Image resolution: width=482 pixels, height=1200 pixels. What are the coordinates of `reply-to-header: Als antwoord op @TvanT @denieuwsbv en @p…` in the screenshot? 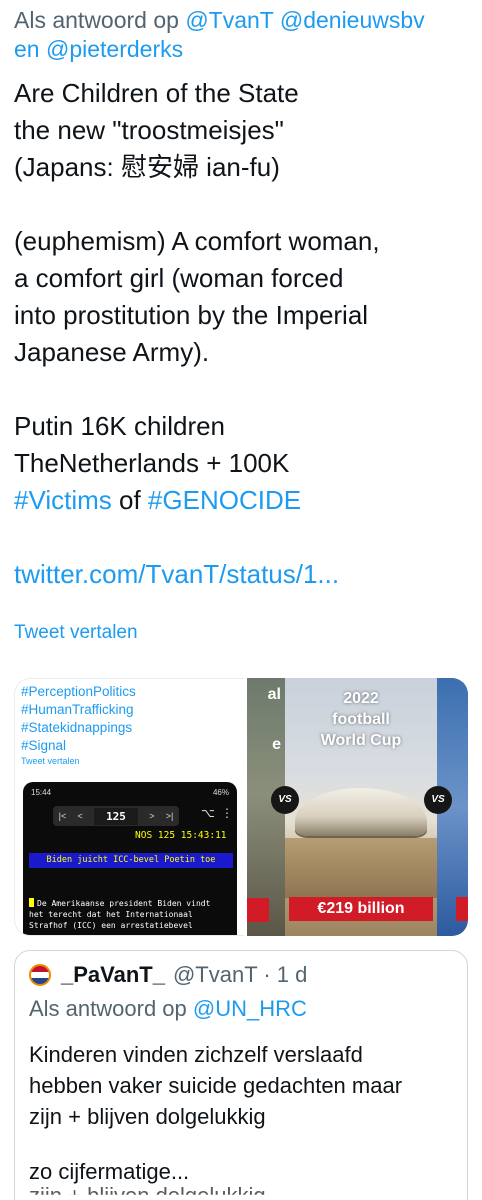 It's located at (244, 35).